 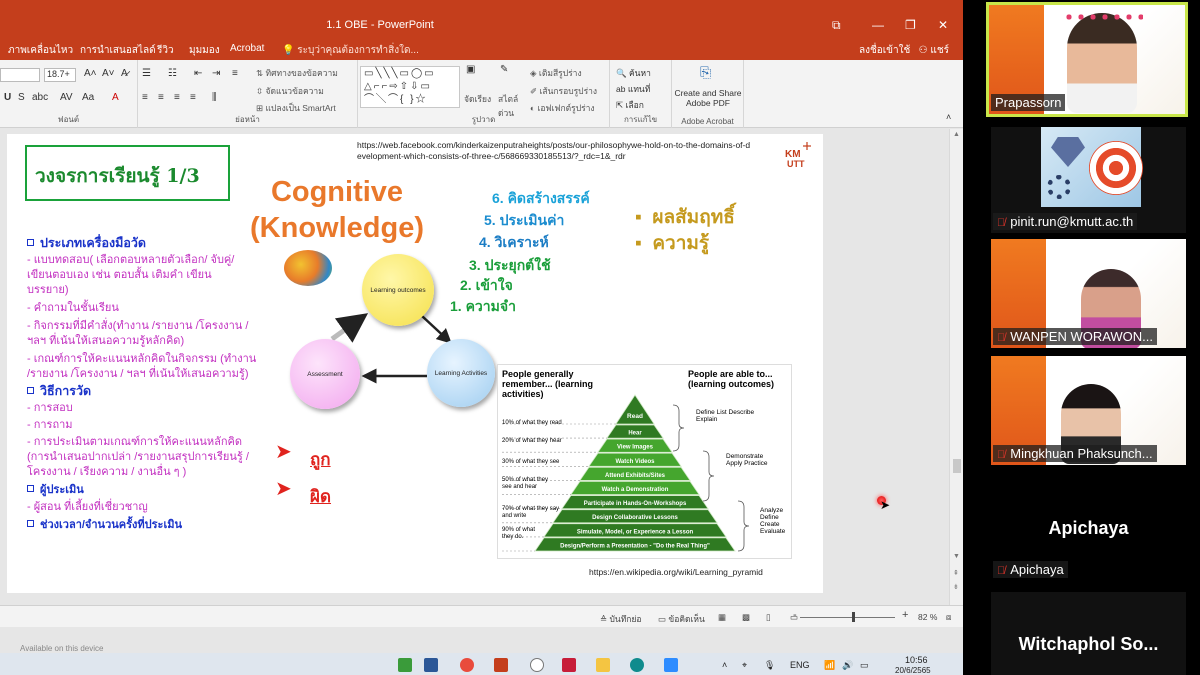 I want to click on select-button: ⇱ เลือก, so click(x=630, y=105).